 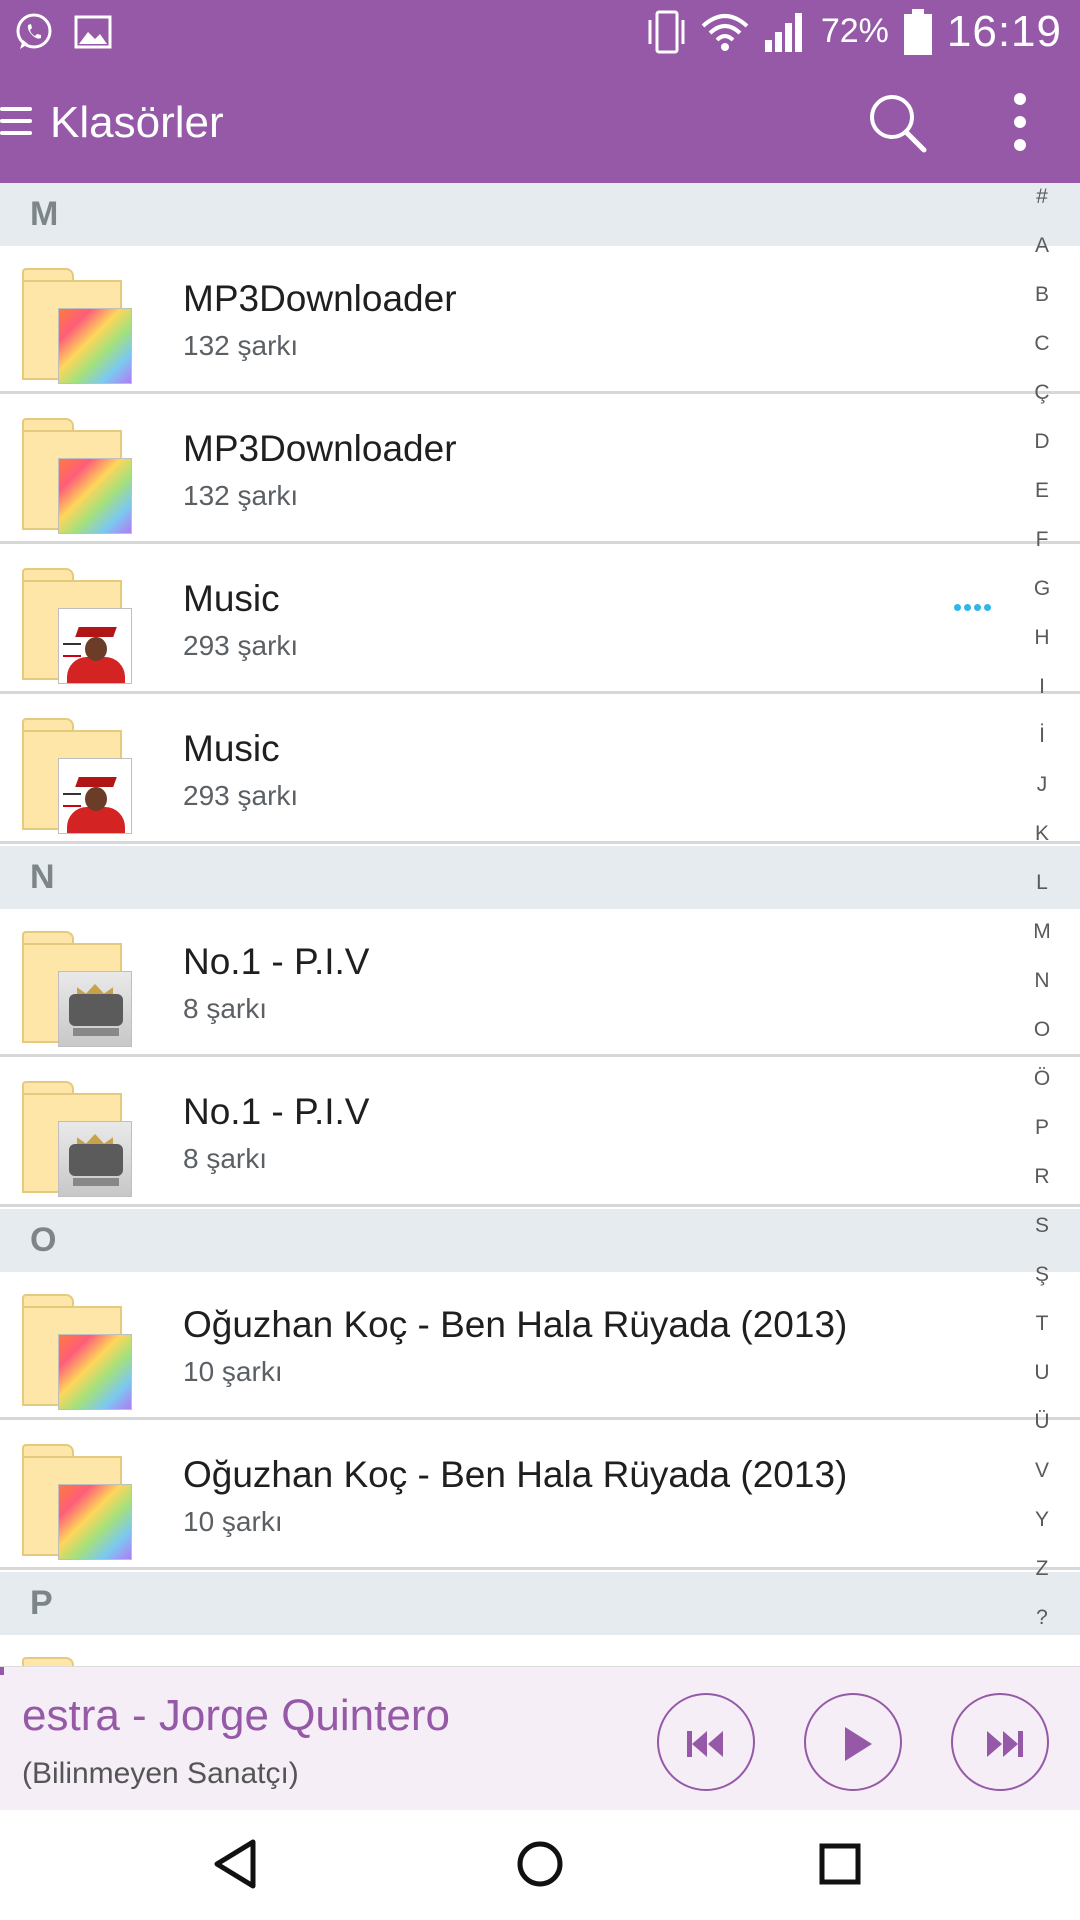 What do you see at coordinates (276, 1111) in the screenshot?
I see `folder-name: No.1 - P.I.V` at bounding box center [276, 1111].